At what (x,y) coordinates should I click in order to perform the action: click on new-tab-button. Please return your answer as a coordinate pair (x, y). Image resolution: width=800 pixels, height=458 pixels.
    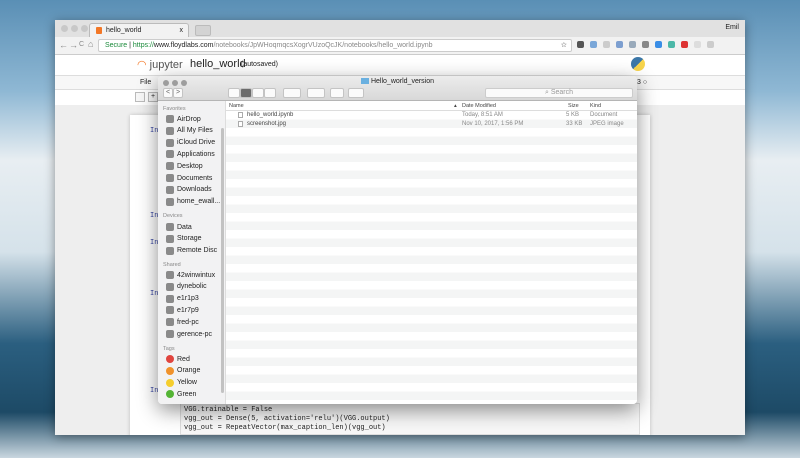
    Looking at the image, I should click on (203, 30).